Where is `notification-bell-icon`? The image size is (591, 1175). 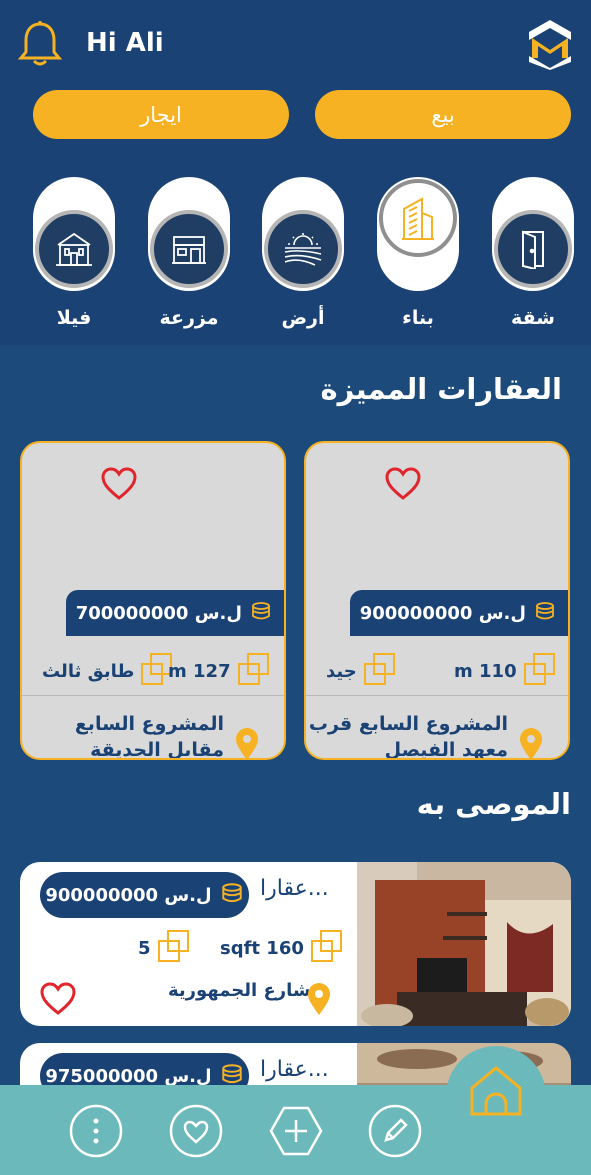 notification-bell-icon is located at coordinates (40, 44).